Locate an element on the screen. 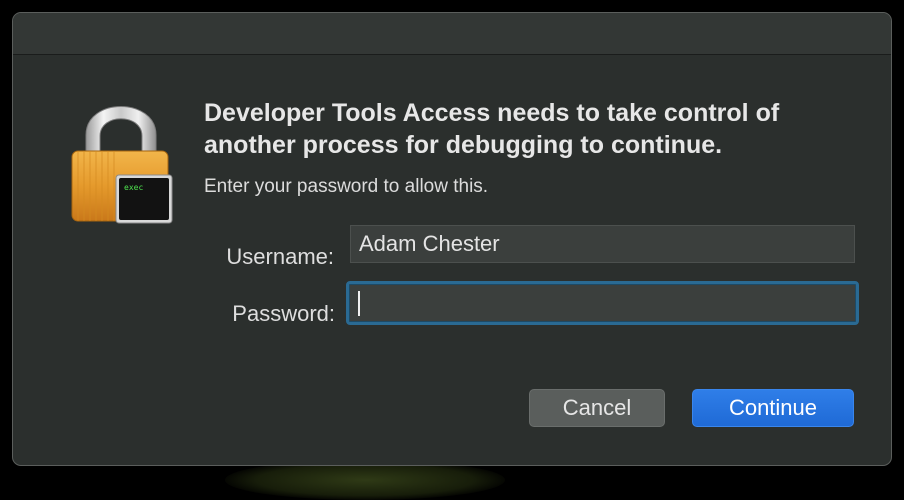  lock-exec-icon: exec is located at coordinates (122, 165).